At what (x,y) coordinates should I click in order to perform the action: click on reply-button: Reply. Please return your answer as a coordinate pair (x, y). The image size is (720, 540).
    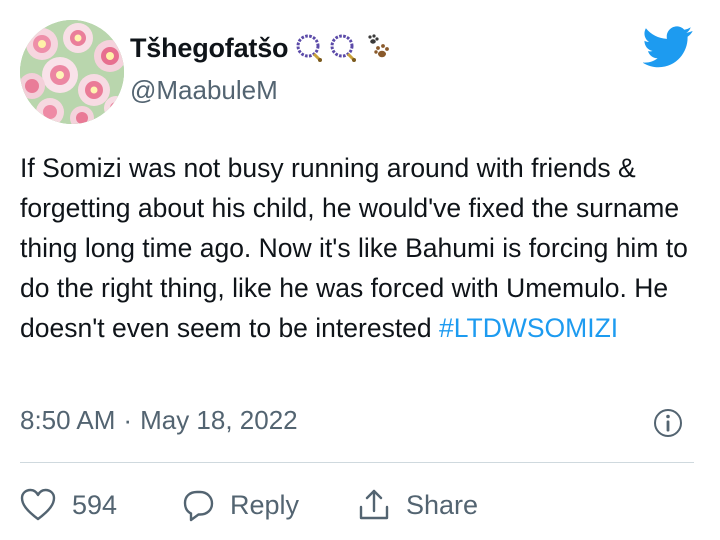
    Looking at the image, I should click on (268, 505).